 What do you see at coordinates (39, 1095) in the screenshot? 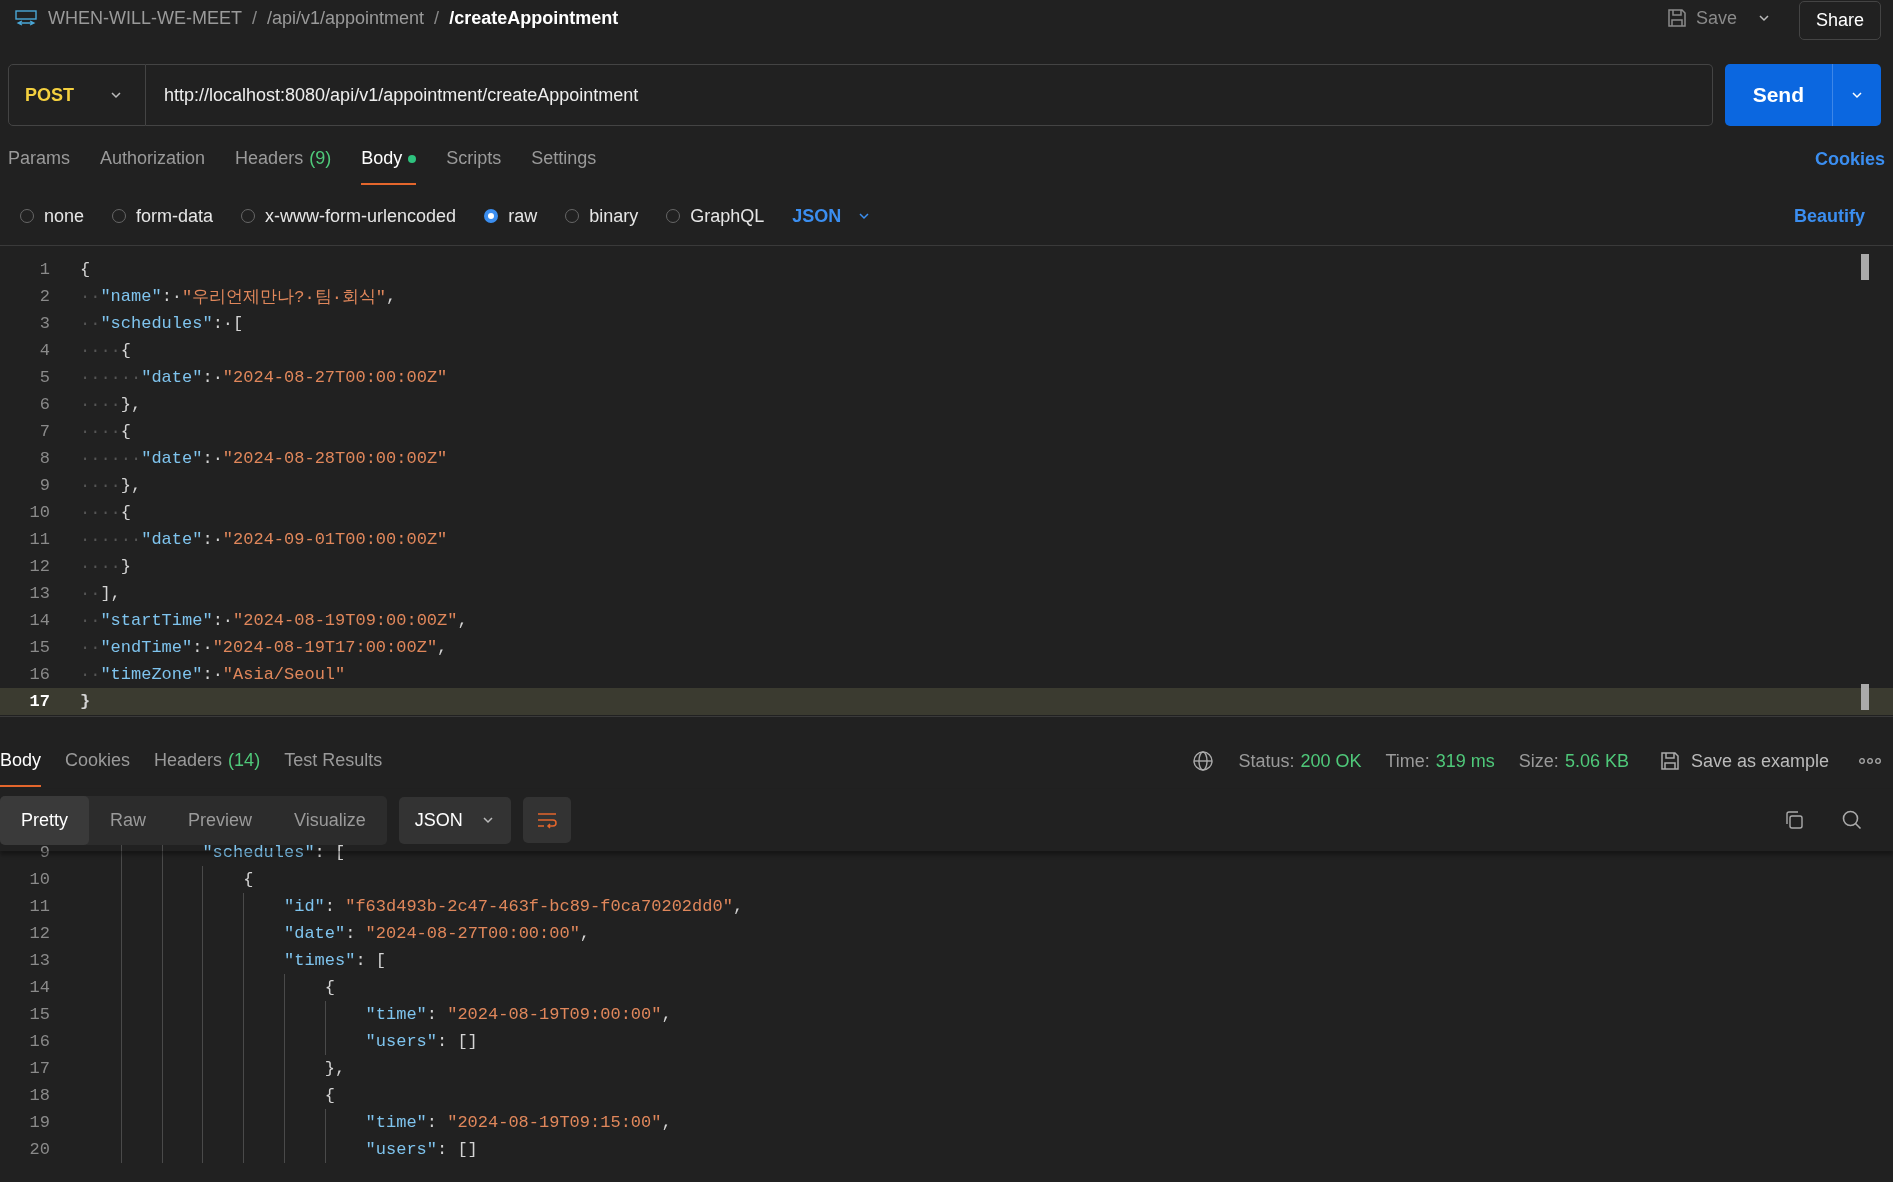
I see `line-number: 18` at bounding box center [39, 1095].